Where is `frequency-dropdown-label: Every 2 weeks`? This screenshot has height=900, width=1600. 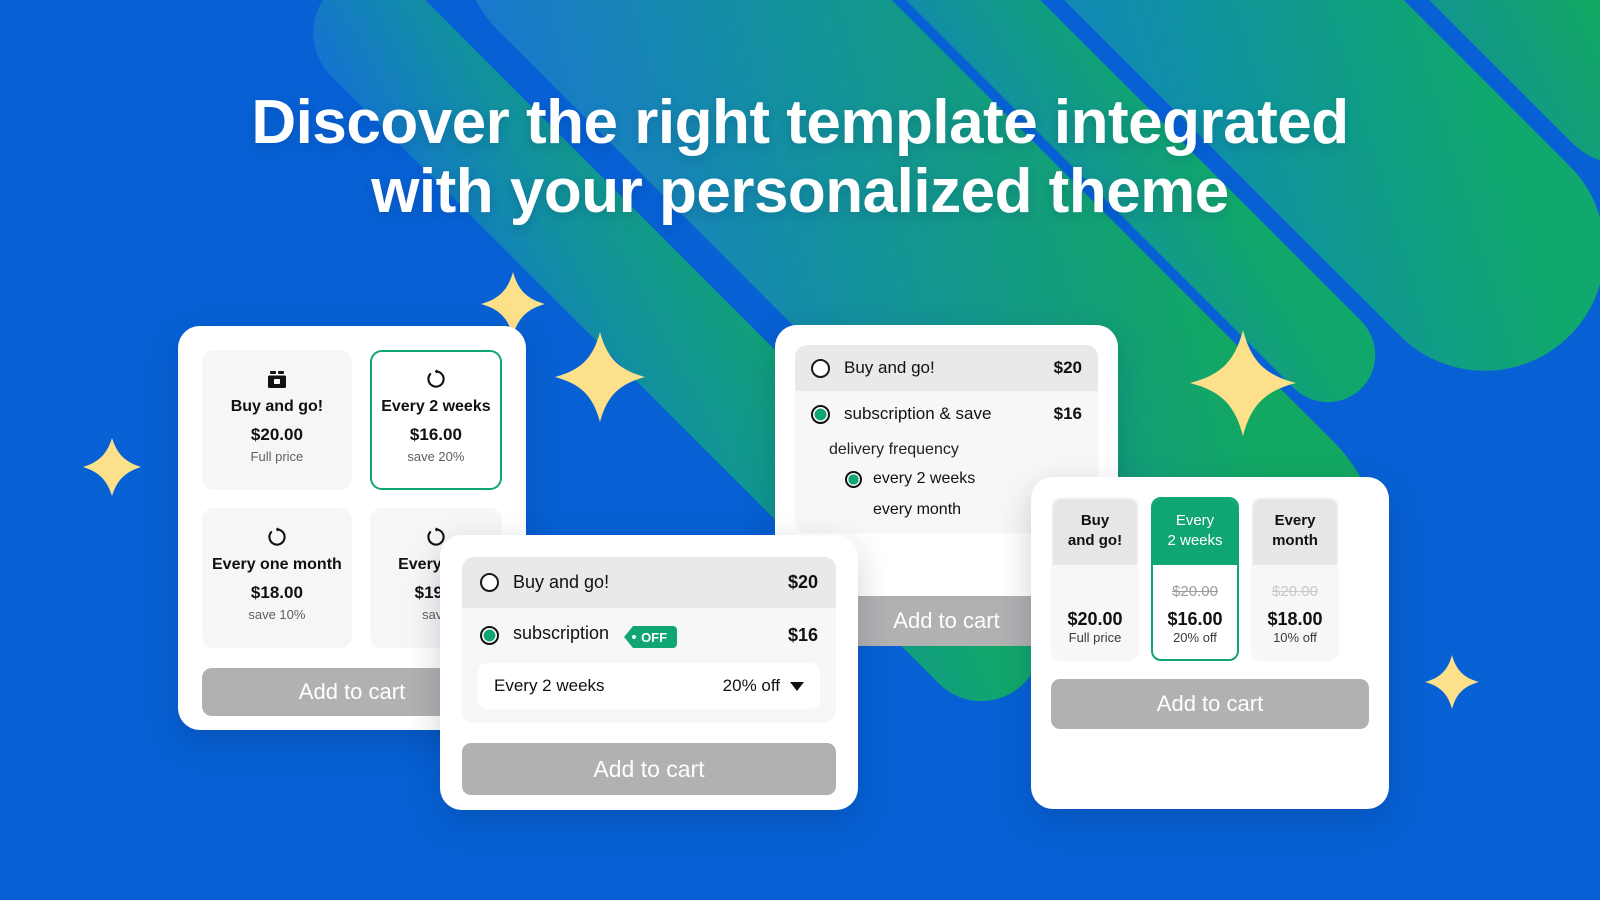
frequency-dropdown-label: Every 2 weeks is located at coordinates (549, 685).